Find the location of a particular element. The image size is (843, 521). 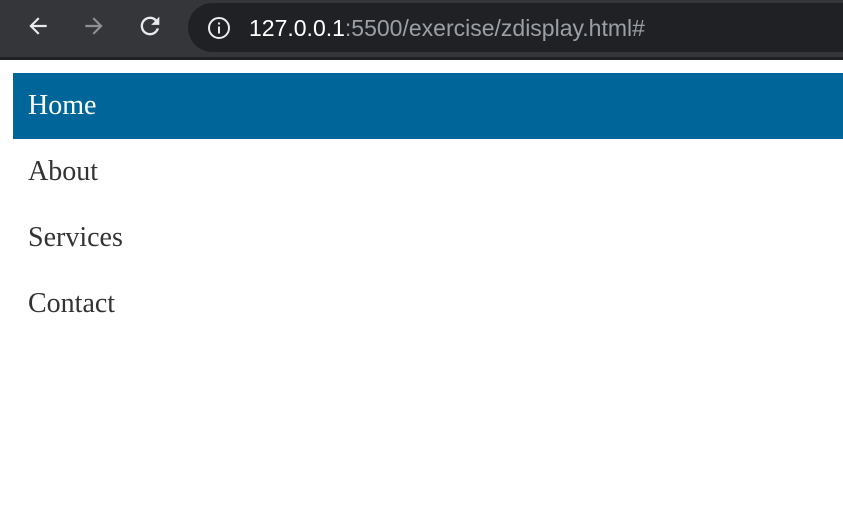

forward-button is located at coordinates (94, 26).